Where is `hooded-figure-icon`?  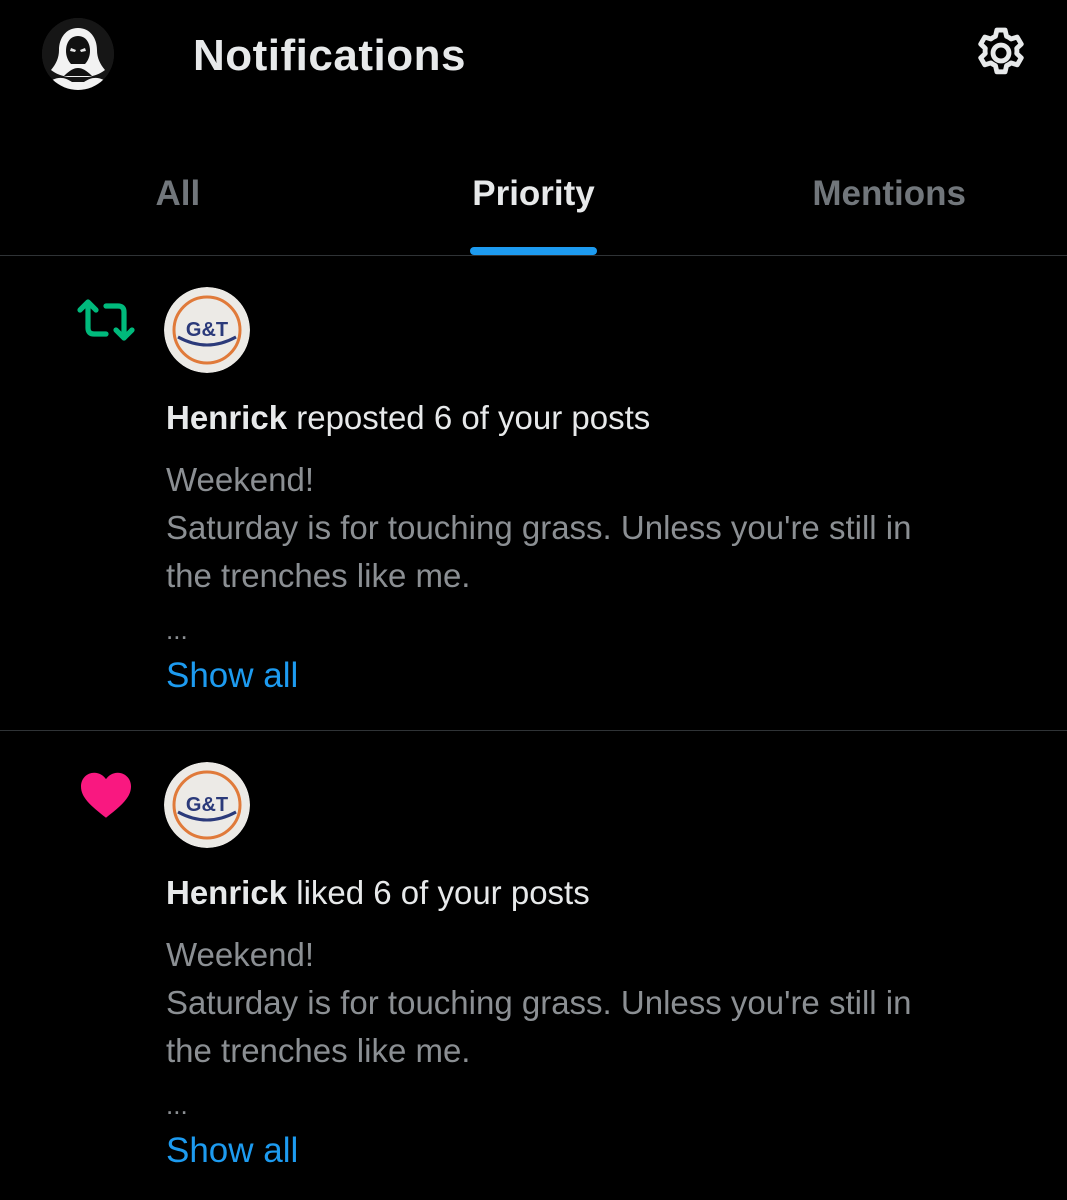 hooded-figure-icon is located at coordinates (78, 54).